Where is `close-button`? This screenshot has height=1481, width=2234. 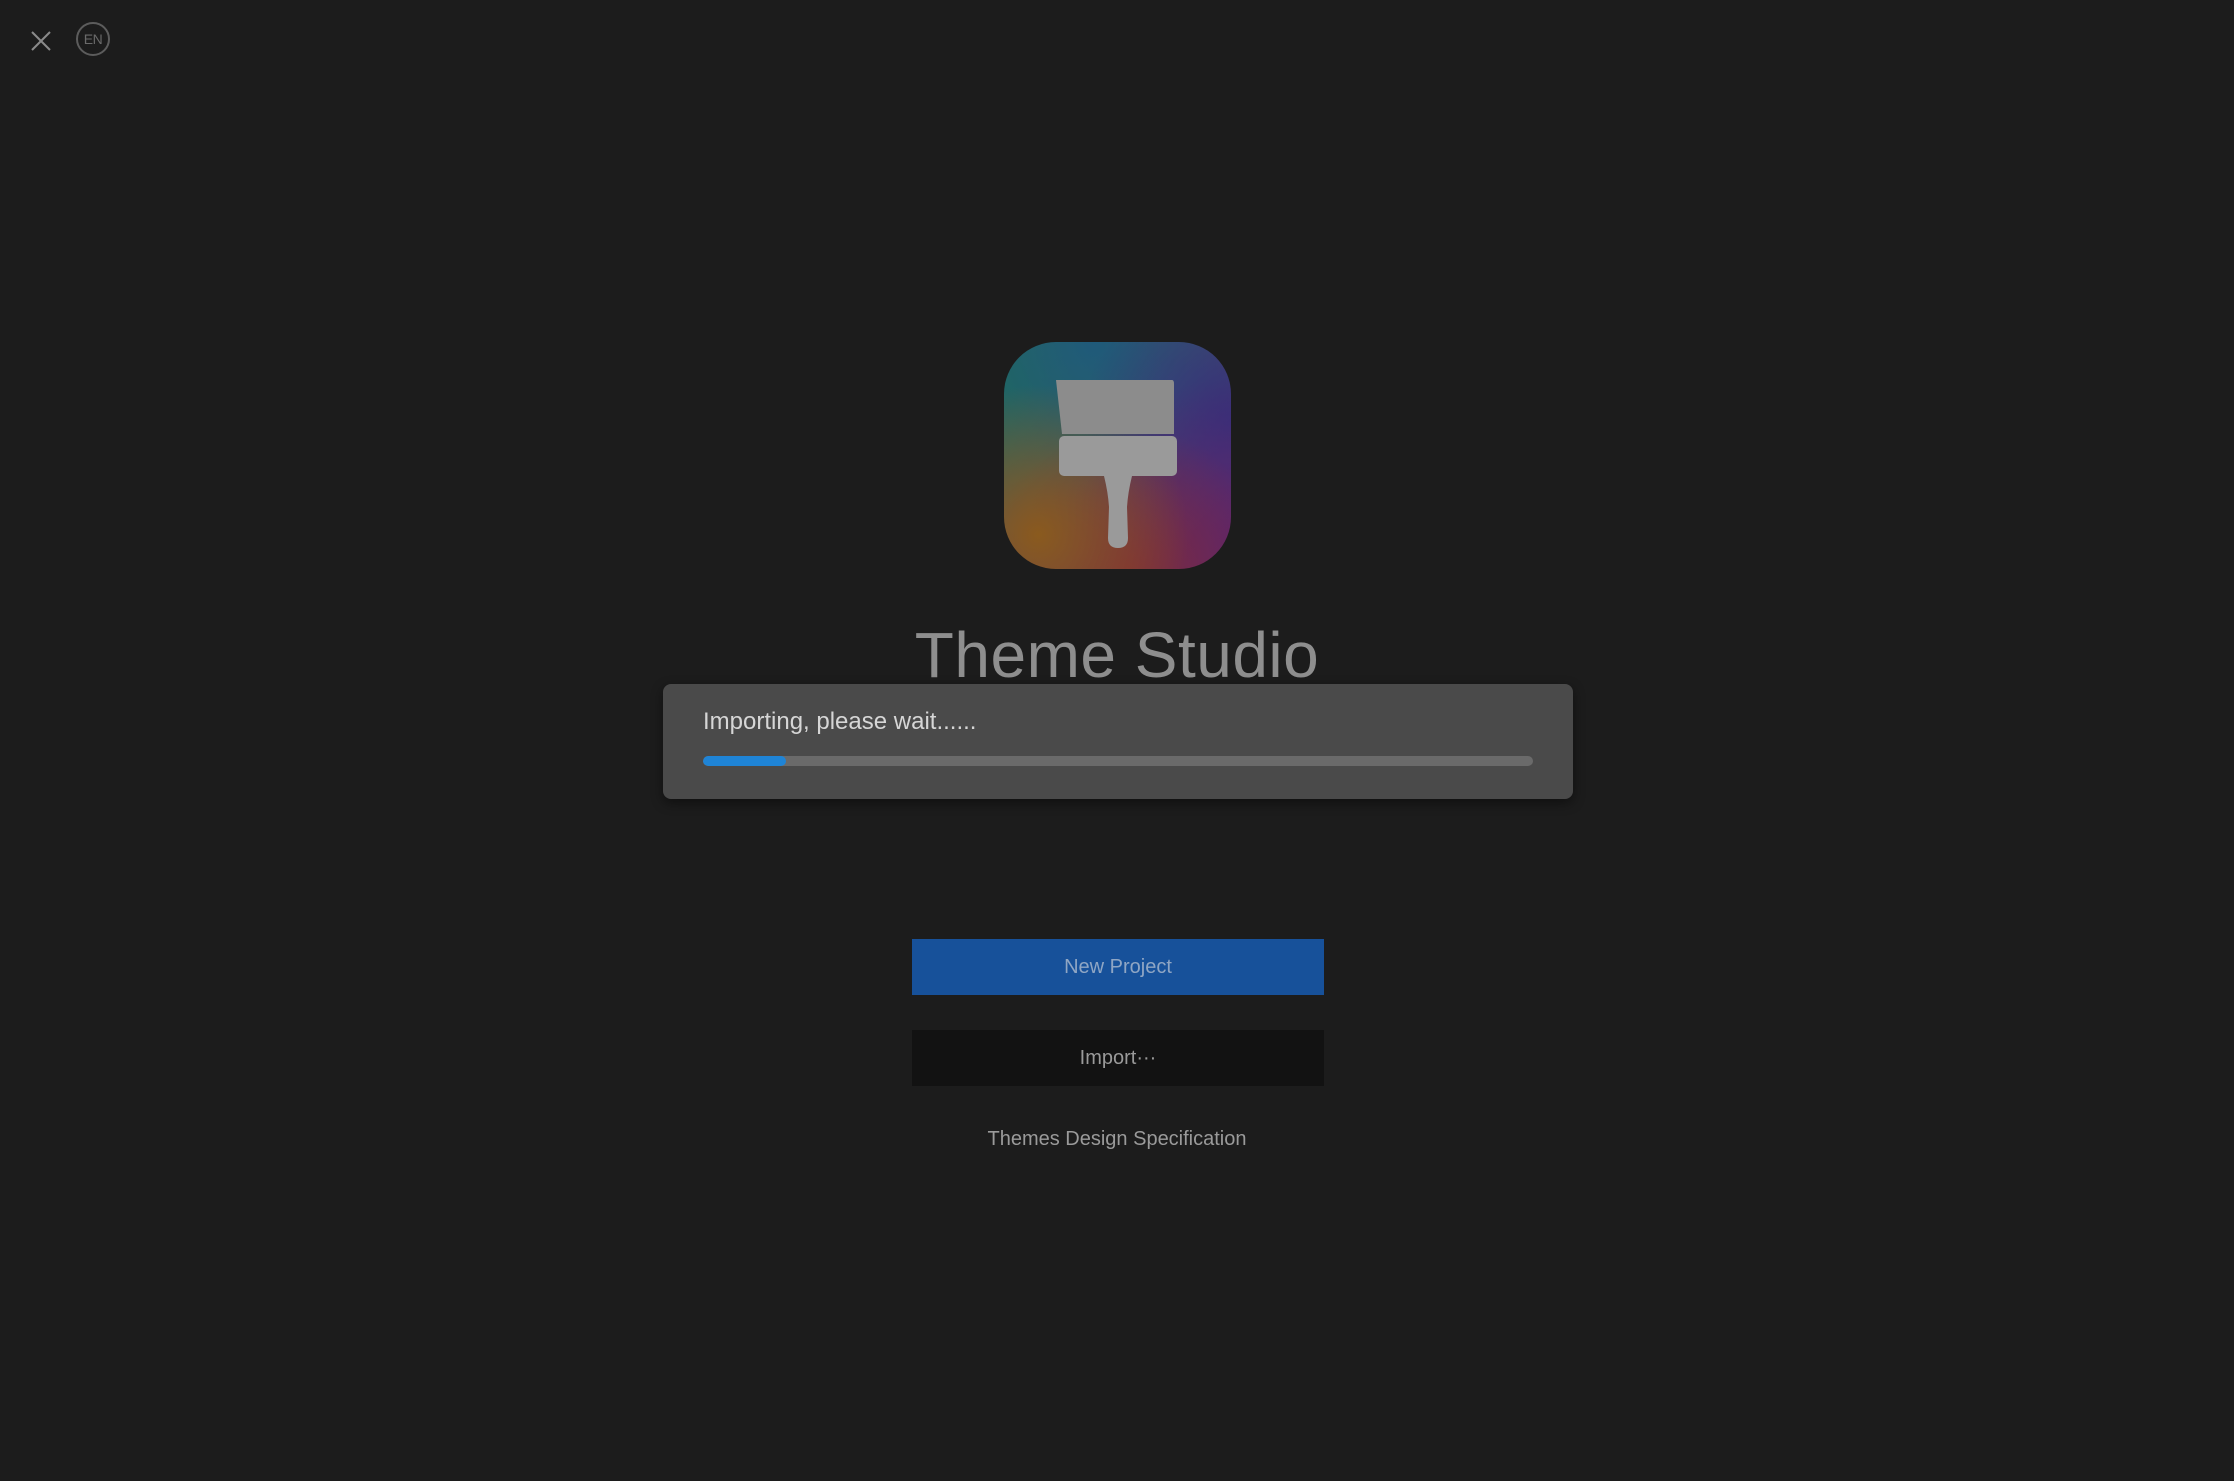 close-button is located at coordinates (41, 41).